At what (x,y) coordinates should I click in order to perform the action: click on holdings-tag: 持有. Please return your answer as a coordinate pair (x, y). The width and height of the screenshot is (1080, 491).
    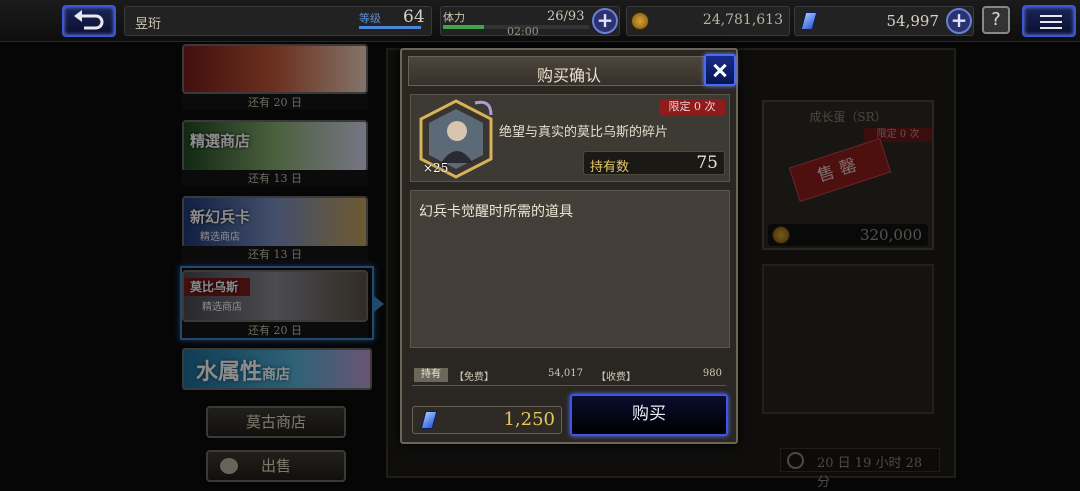
    Looking at the image, I should click on (431, 375).